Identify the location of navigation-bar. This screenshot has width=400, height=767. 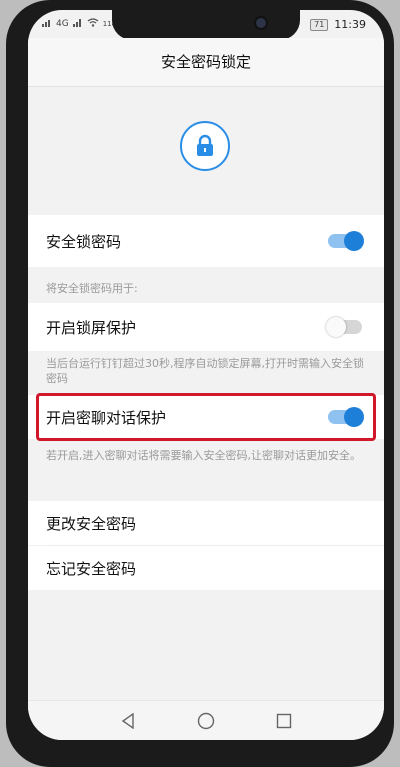
(206, 720).